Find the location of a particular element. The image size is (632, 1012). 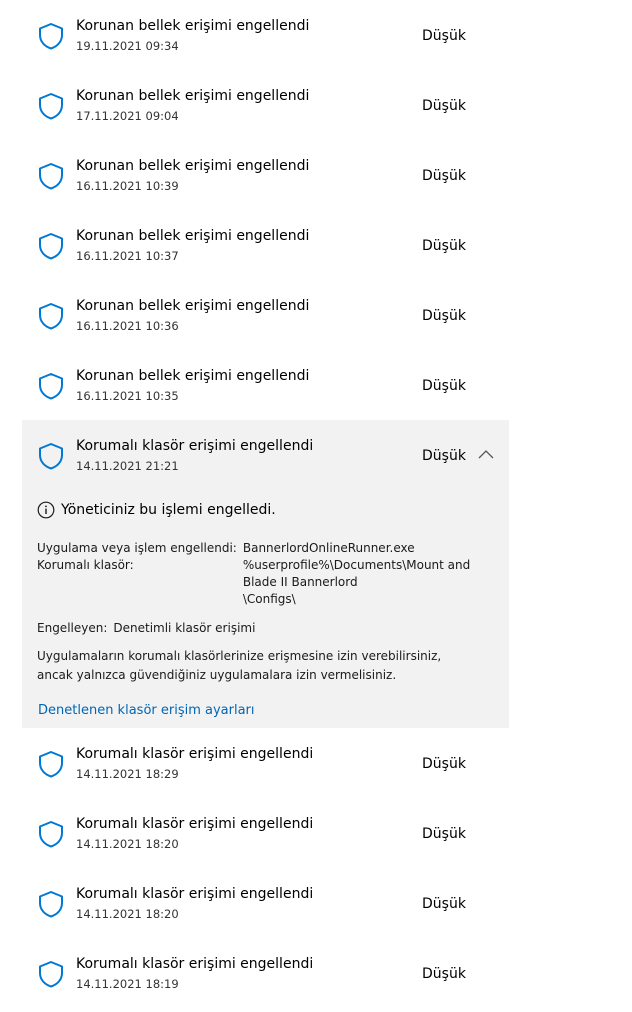

history-item-date: 16.11.2021 10:39 is located at coordinates (127, 186).